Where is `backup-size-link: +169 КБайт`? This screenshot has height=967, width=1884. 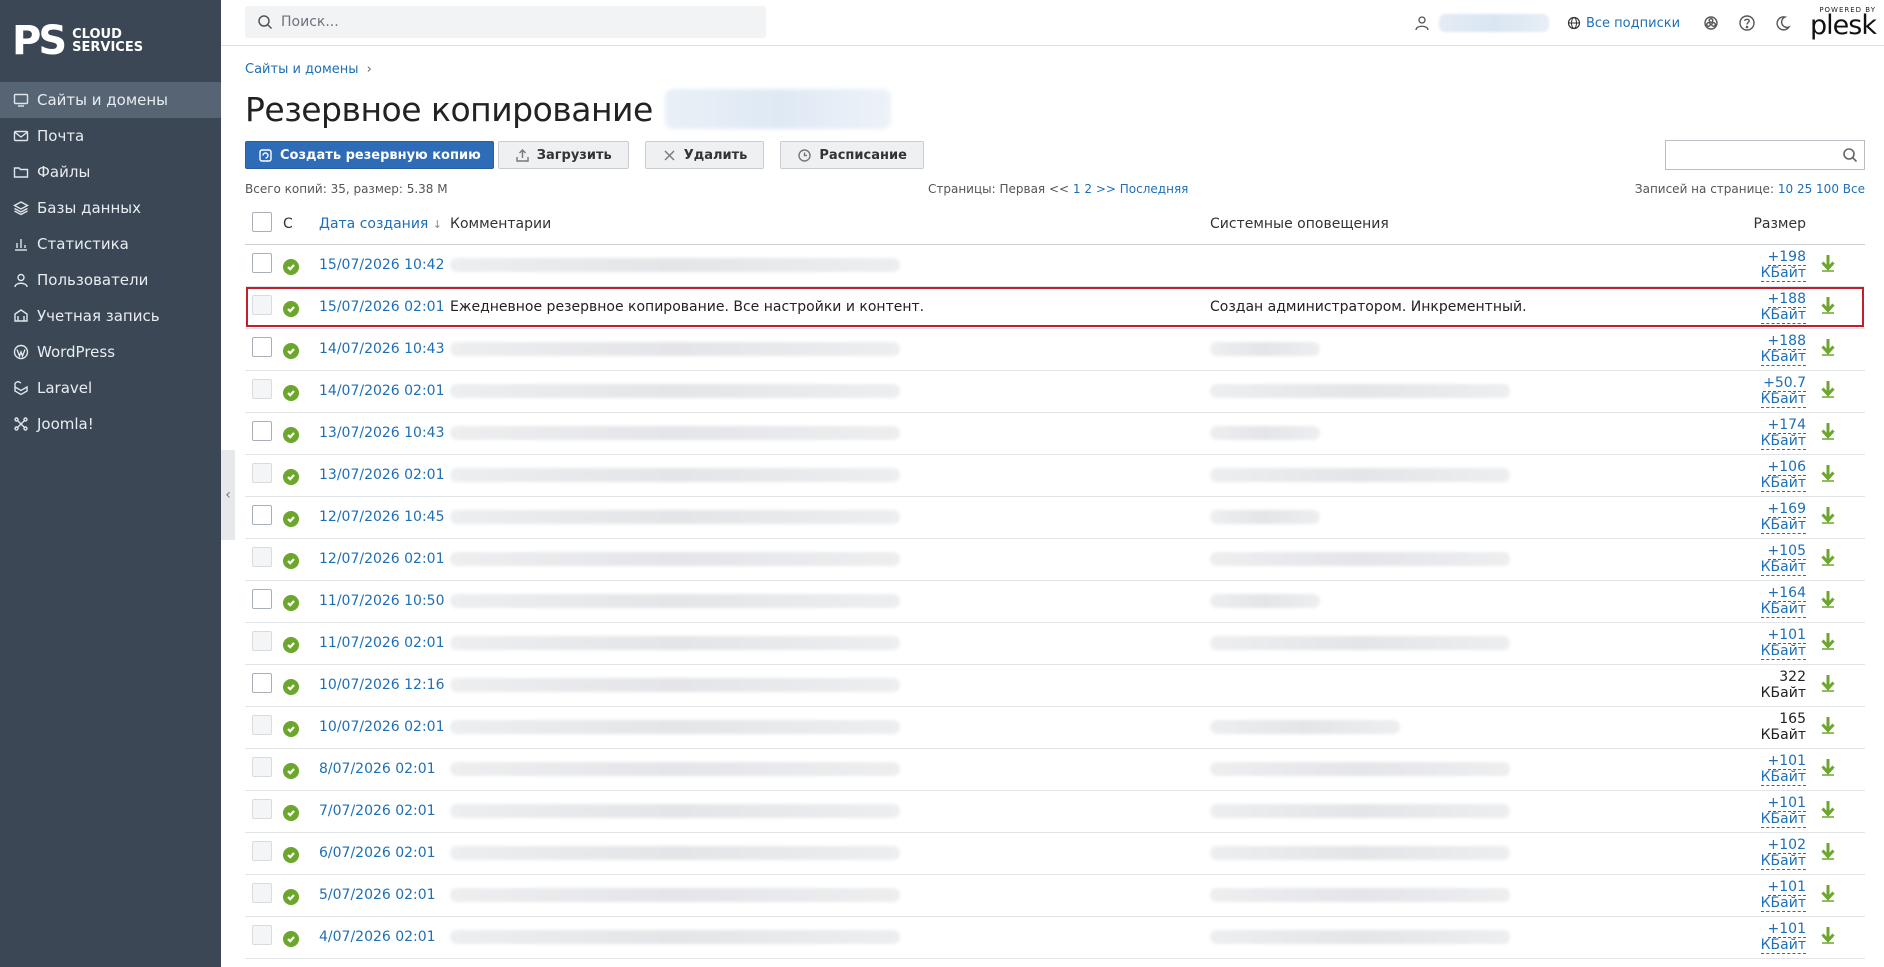
backup-size-link: +169 КБайт is located at coordinates (1783, 517).